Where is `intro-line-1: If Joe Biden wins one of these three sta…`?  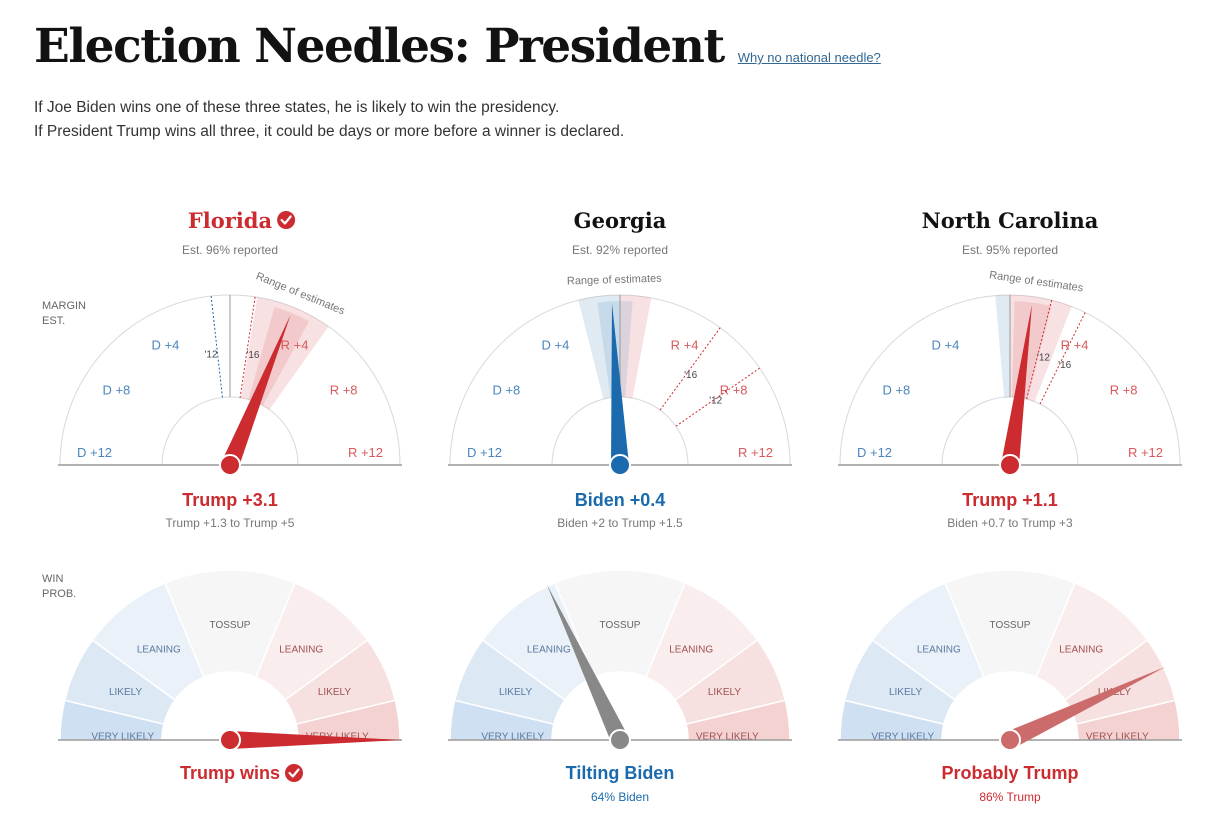
intro-line-1: If Joe Biden wins one of these three sta… is located at coordinates (297, 107).